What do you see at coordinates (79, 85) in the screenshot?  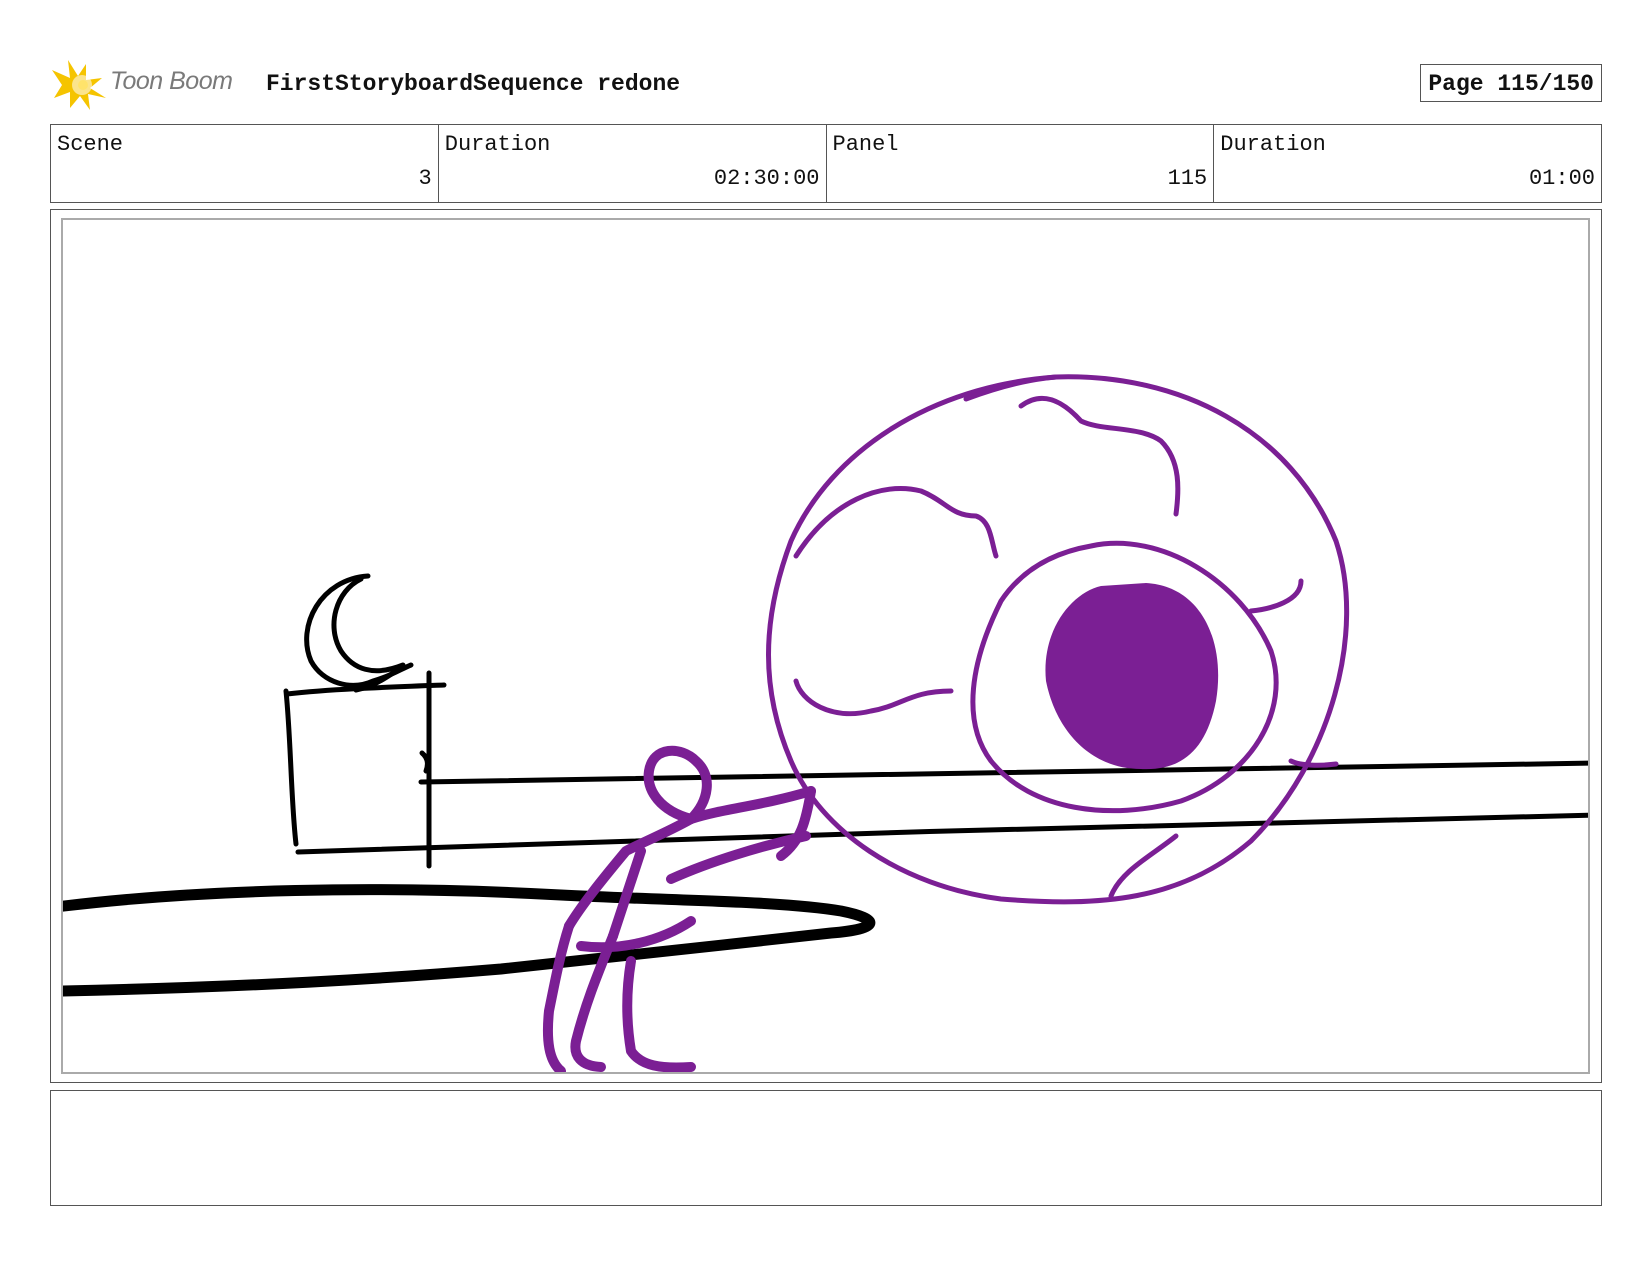 I see `star-burst-icon` at bounding box center [79, 85].